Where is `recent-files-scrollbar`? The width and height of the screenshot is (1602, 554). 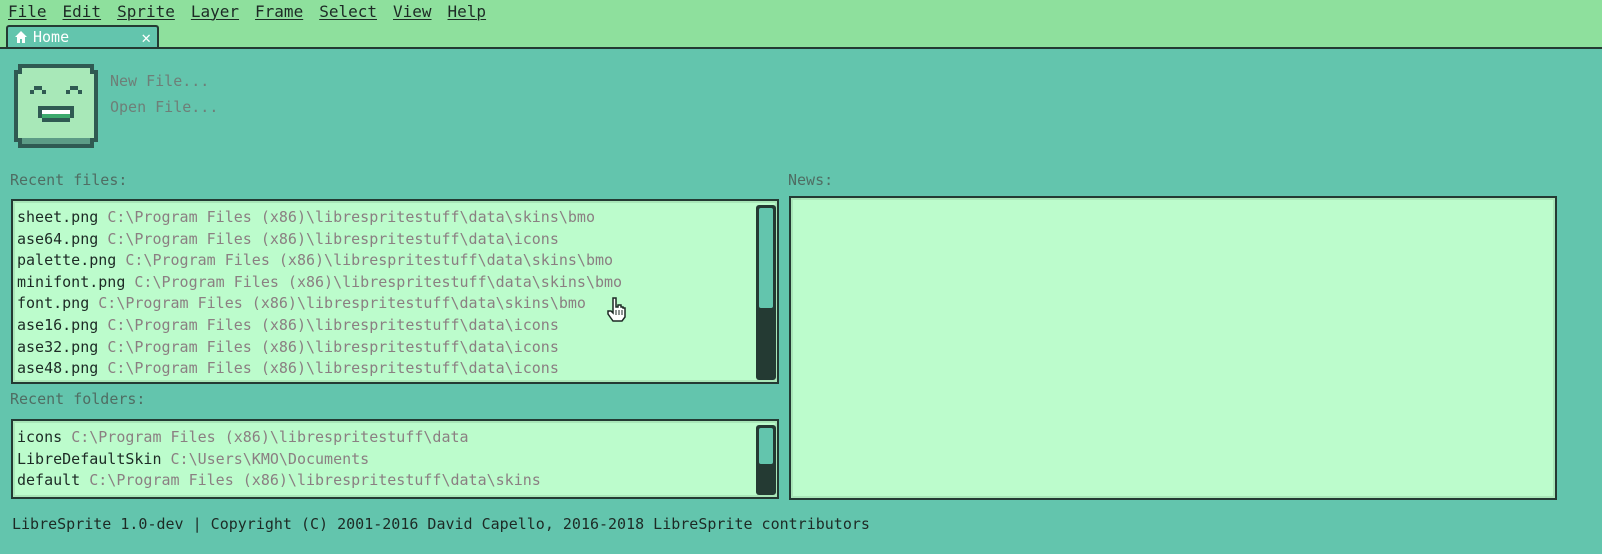
recent-files-scrollbar is located at coordinates (766, 292).